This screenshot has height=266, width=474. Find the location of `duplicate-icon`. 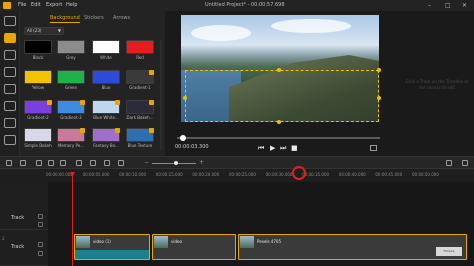

duplicate-icon is located at coordinates (79, 163).